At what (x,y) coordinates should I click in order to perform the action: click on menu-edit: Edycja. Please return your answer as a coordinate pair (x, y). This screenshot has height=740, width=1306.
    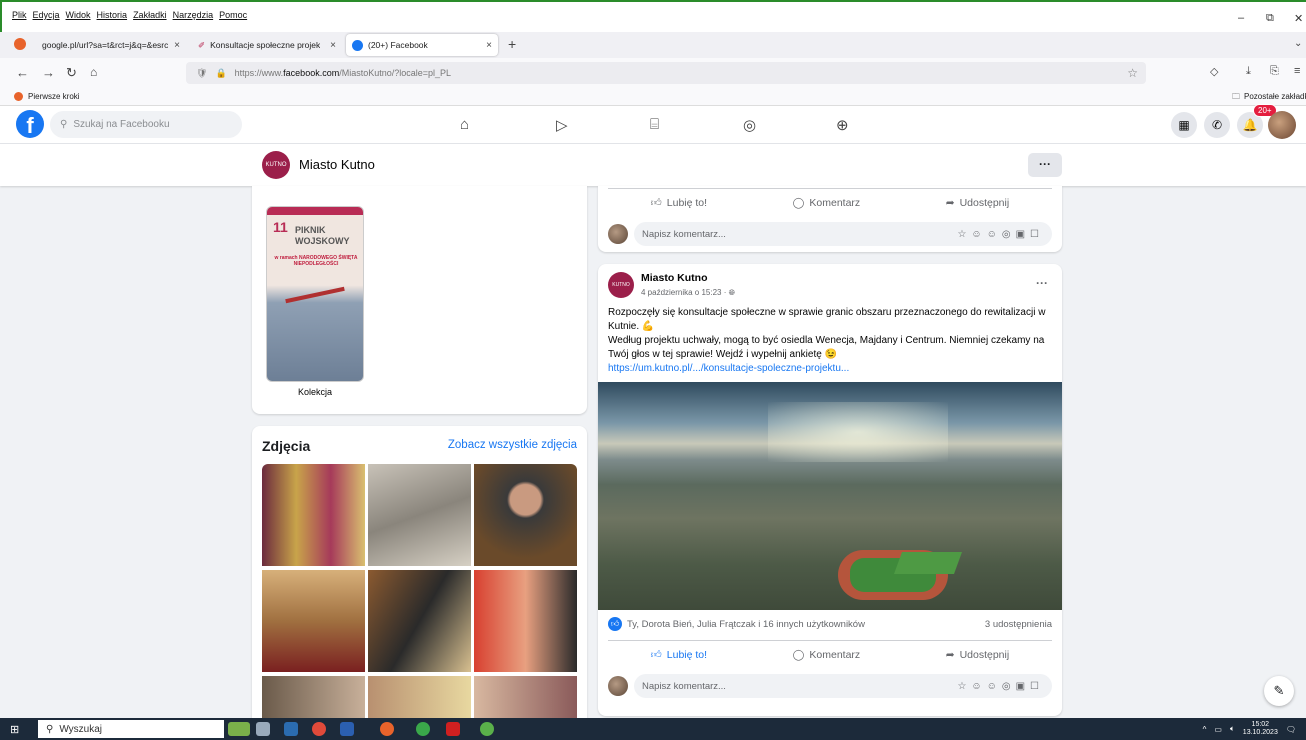
    Looking at the image, I should click on (46, 15).